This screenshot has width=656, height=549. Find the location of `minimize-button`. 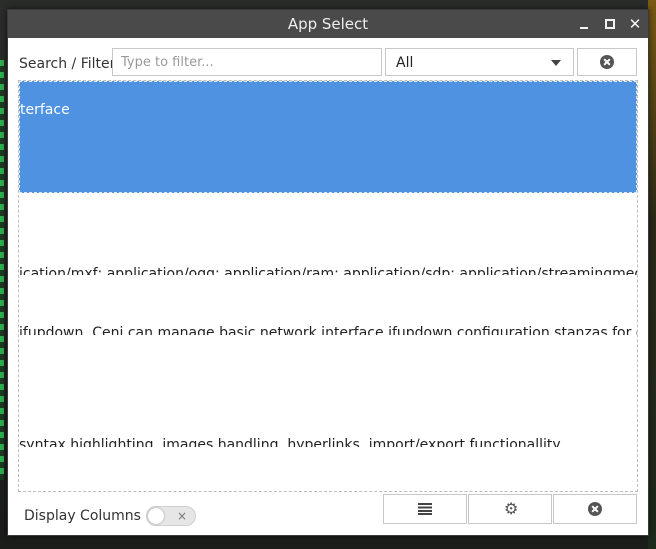

minimize-button is located at coordinates (584, 24).